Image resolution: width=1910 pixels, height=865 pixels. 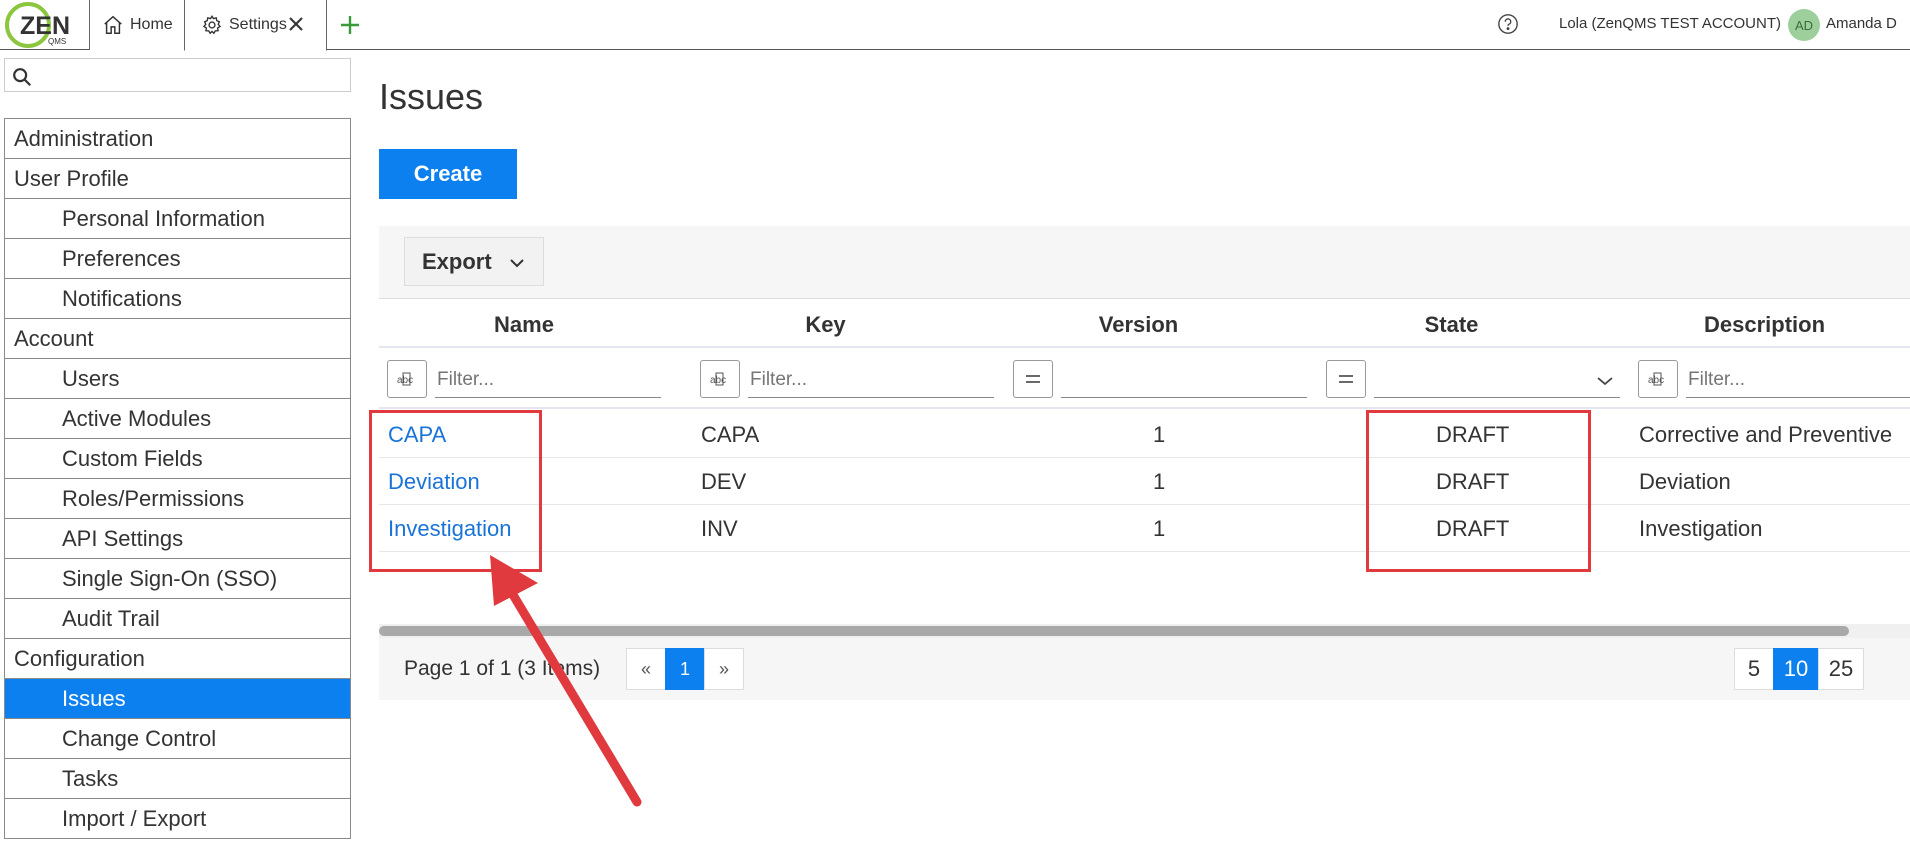 I want to click on issue-description: Corrective and Preventive, so click(x=1766, y=434).